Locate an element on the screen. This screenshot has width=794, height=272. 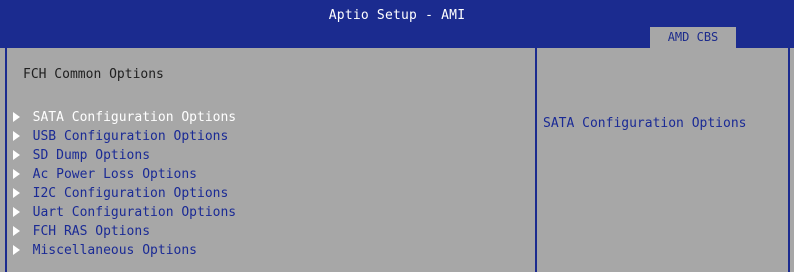
menu-item-fch-ras: FCH RAS Options is located at coordinates (124, 229).